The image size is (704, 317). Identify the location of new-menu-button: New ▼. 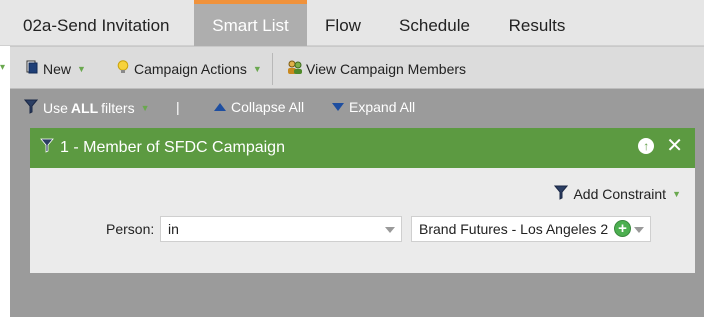
(56, 68).